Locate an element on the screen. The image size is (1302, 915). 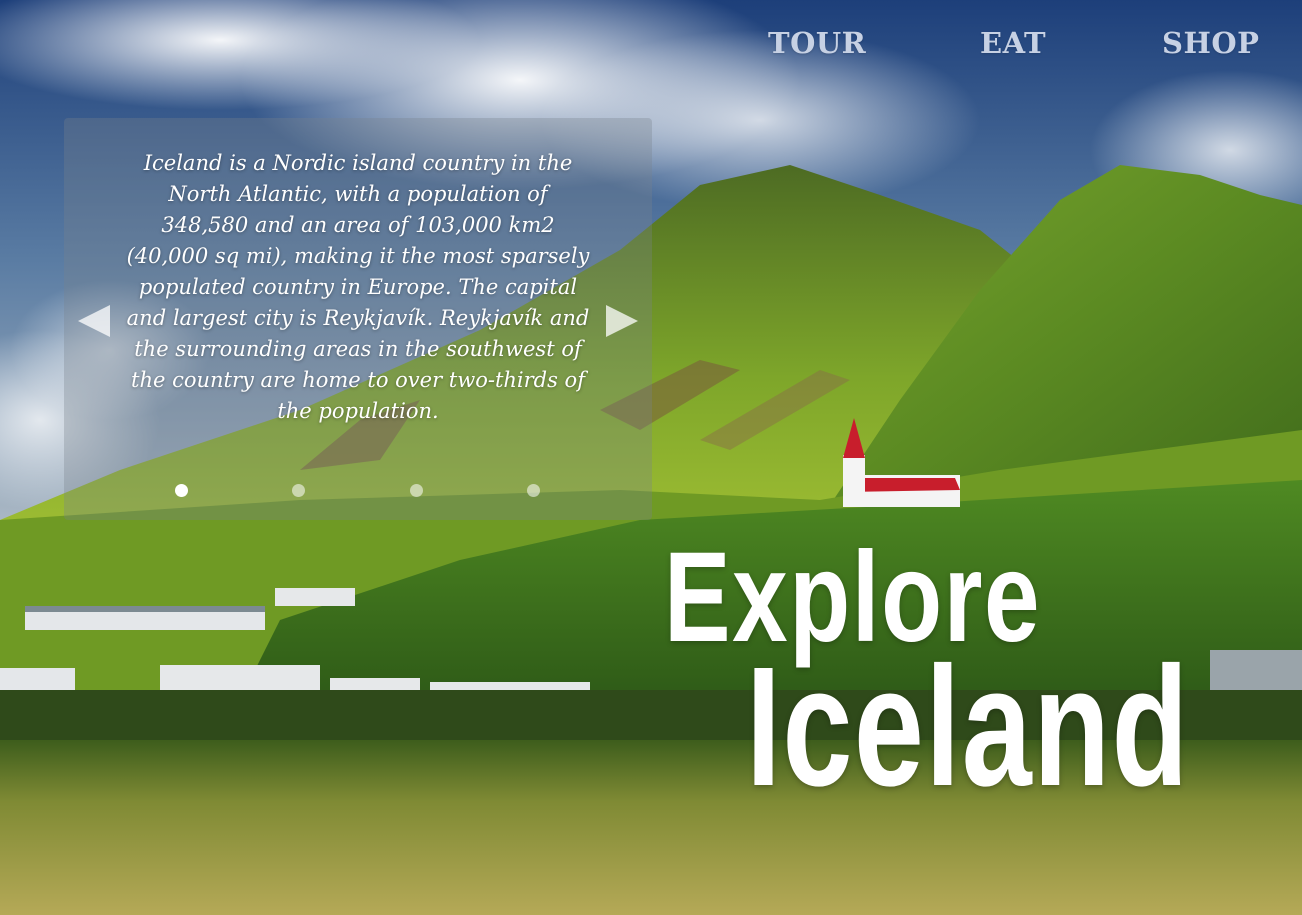
top-nav: TOUR EAT SHOP is located at coordinates (651, 48).